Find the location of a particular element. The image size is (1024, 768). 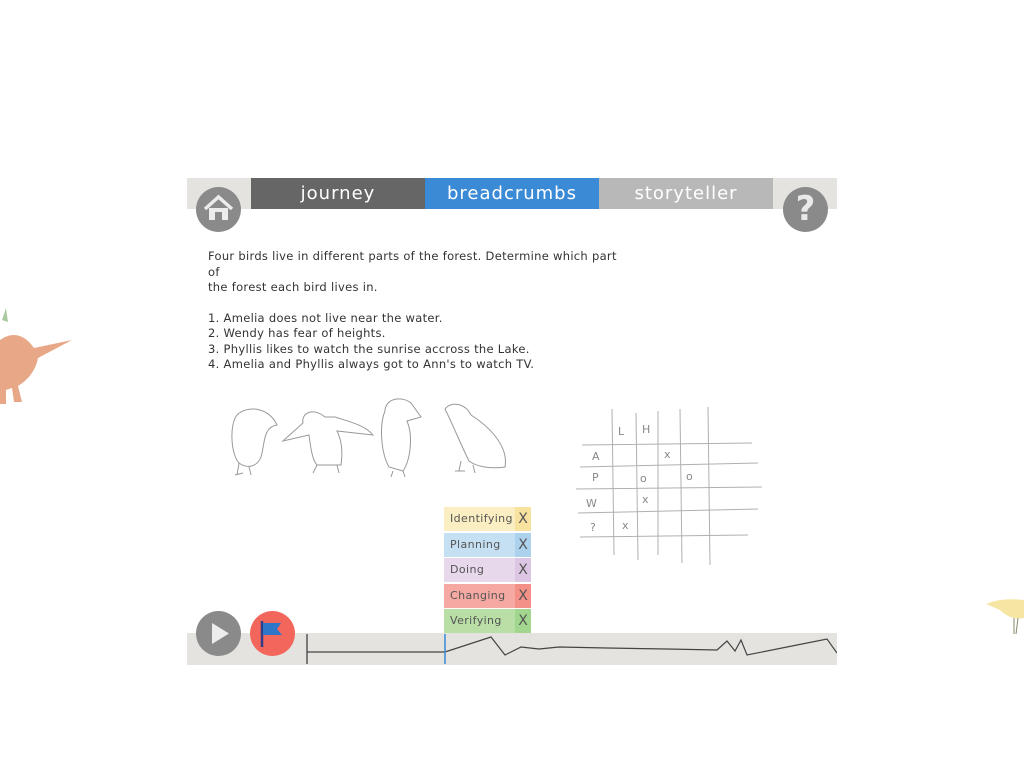

clue: 2. Wendy has fear of heights. is located at coordinates (297, 333).